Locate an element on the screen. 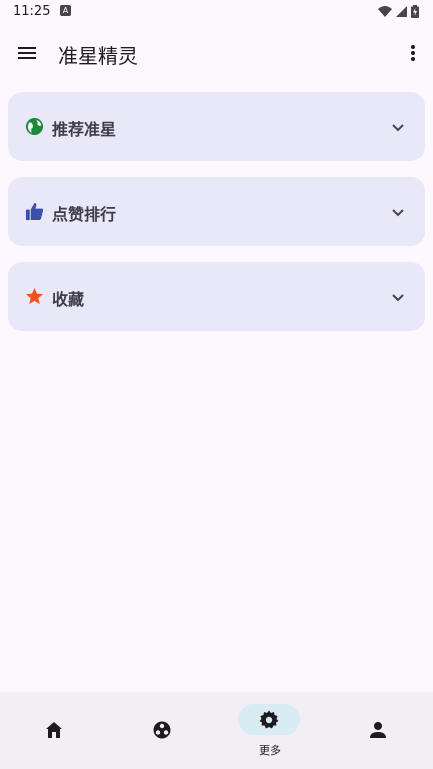 The height and width of the screenshot is (769, 433). star-icon is located at coordinates (34, 296).